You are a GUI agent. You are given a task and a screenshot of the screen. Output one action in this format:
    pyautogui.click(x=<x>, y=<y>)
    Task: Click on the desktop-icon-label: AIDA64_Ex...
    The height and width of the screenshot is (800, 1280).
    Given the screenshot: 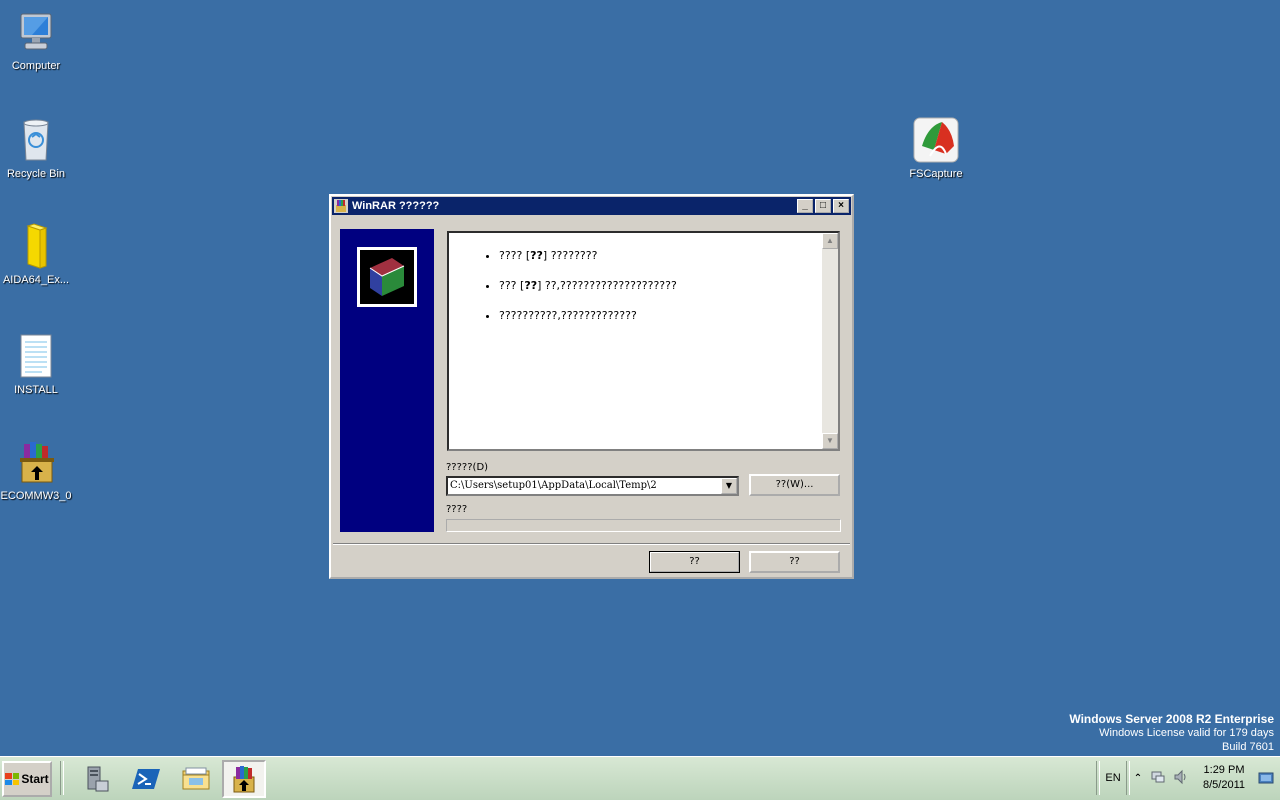 What is the action you would take?
    pyautogui.click(x=36, y=280)
    